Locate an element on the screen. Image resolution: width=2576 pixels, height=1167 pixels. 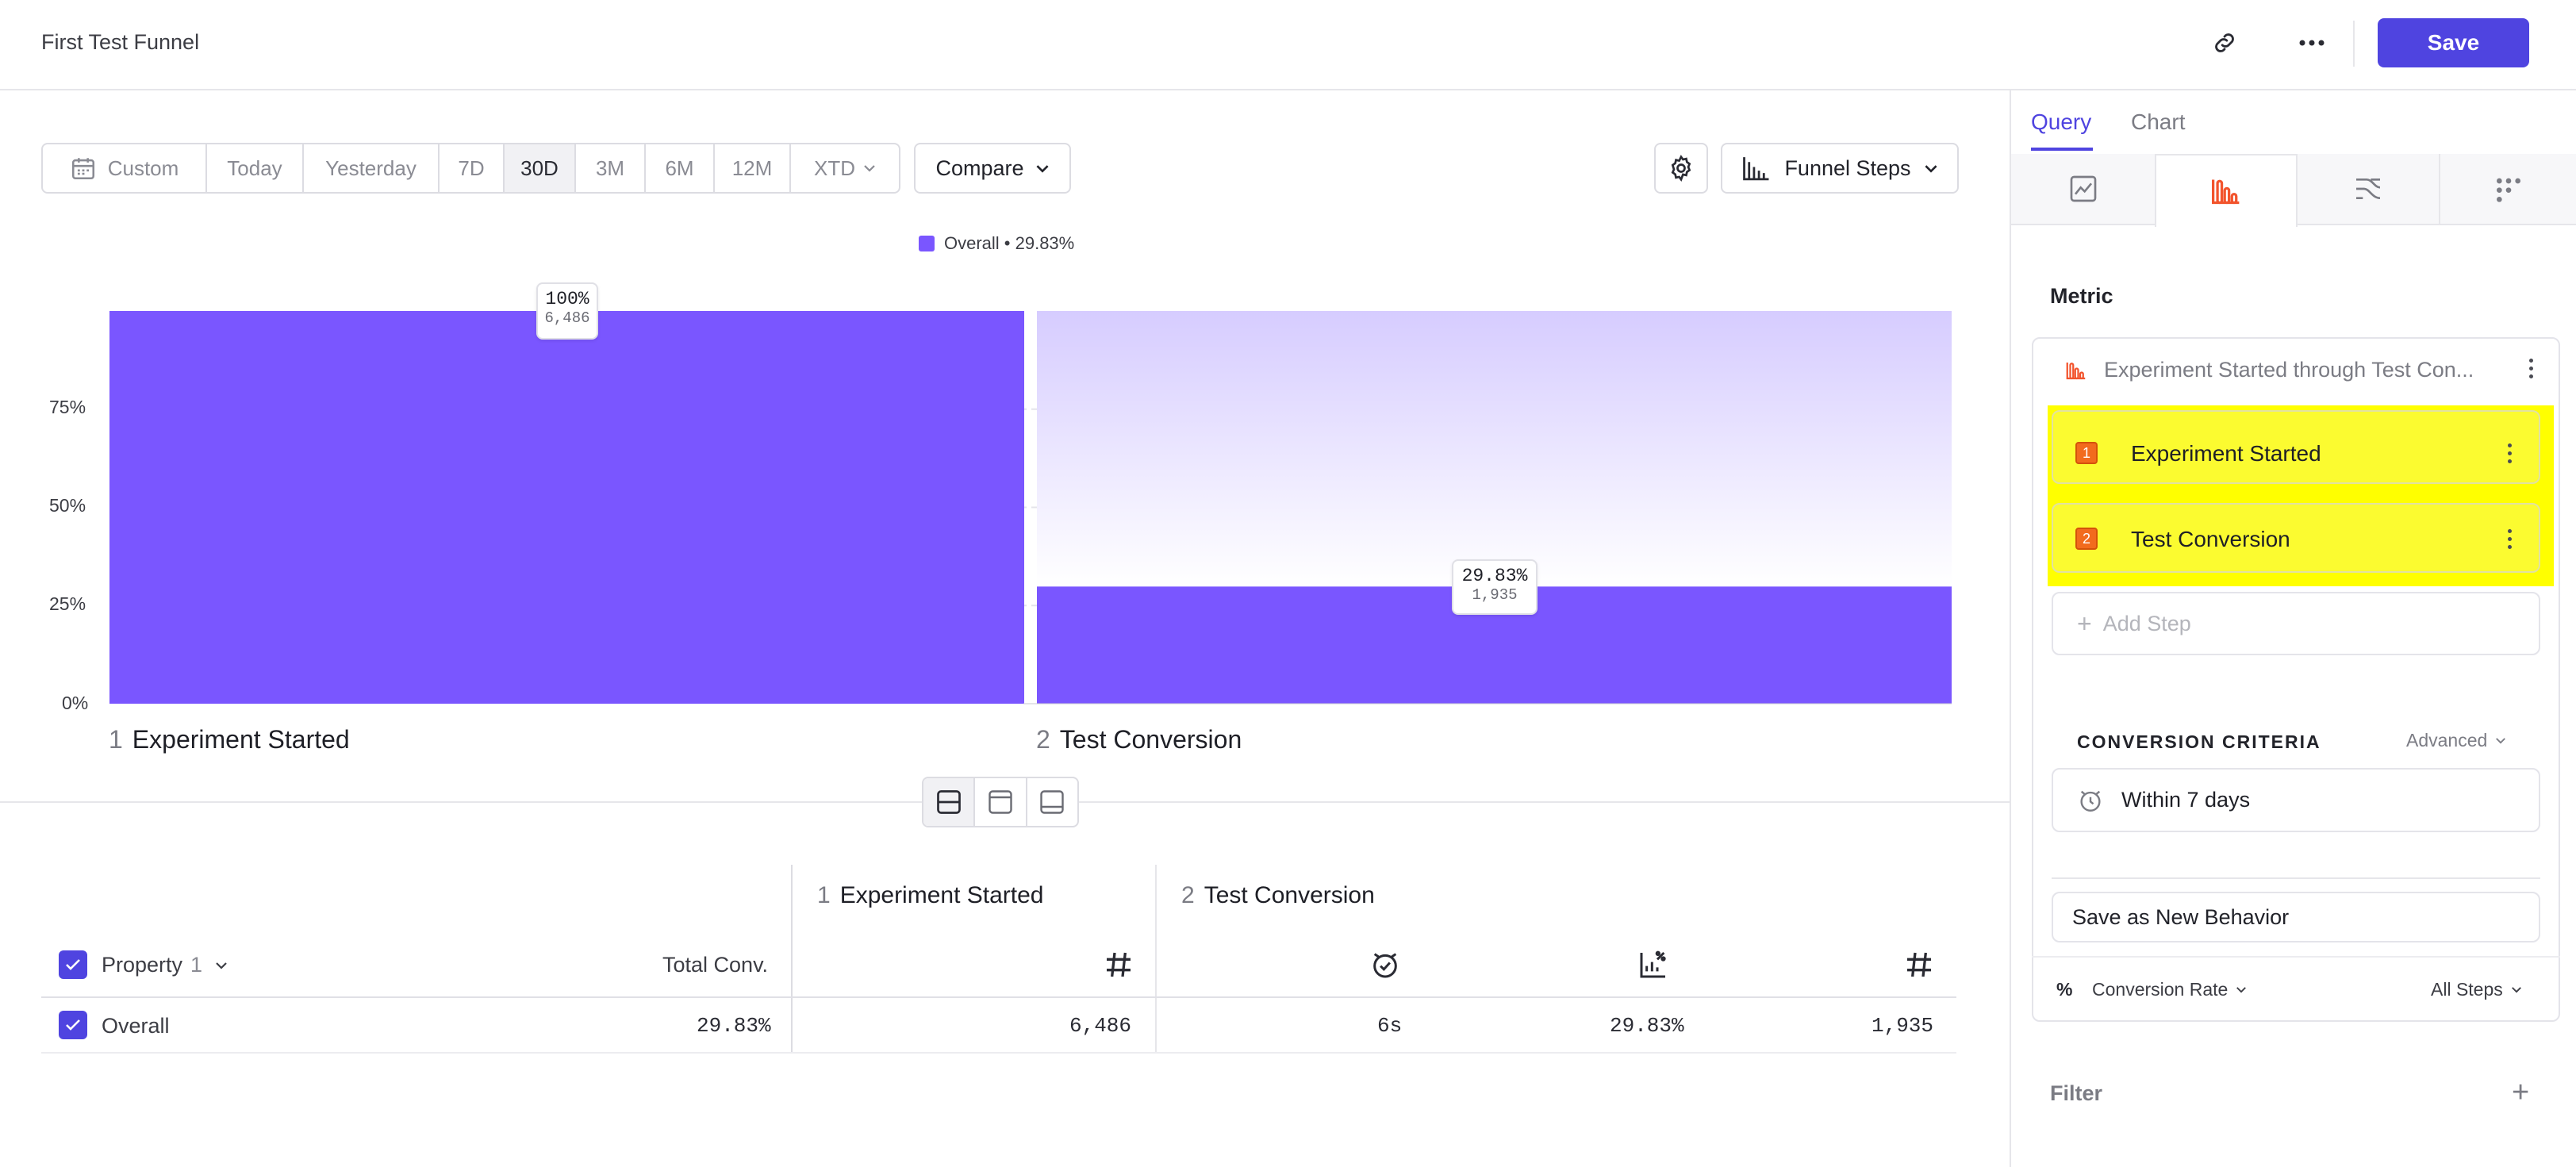
split-view-icon is located at coordinates (948, 802).